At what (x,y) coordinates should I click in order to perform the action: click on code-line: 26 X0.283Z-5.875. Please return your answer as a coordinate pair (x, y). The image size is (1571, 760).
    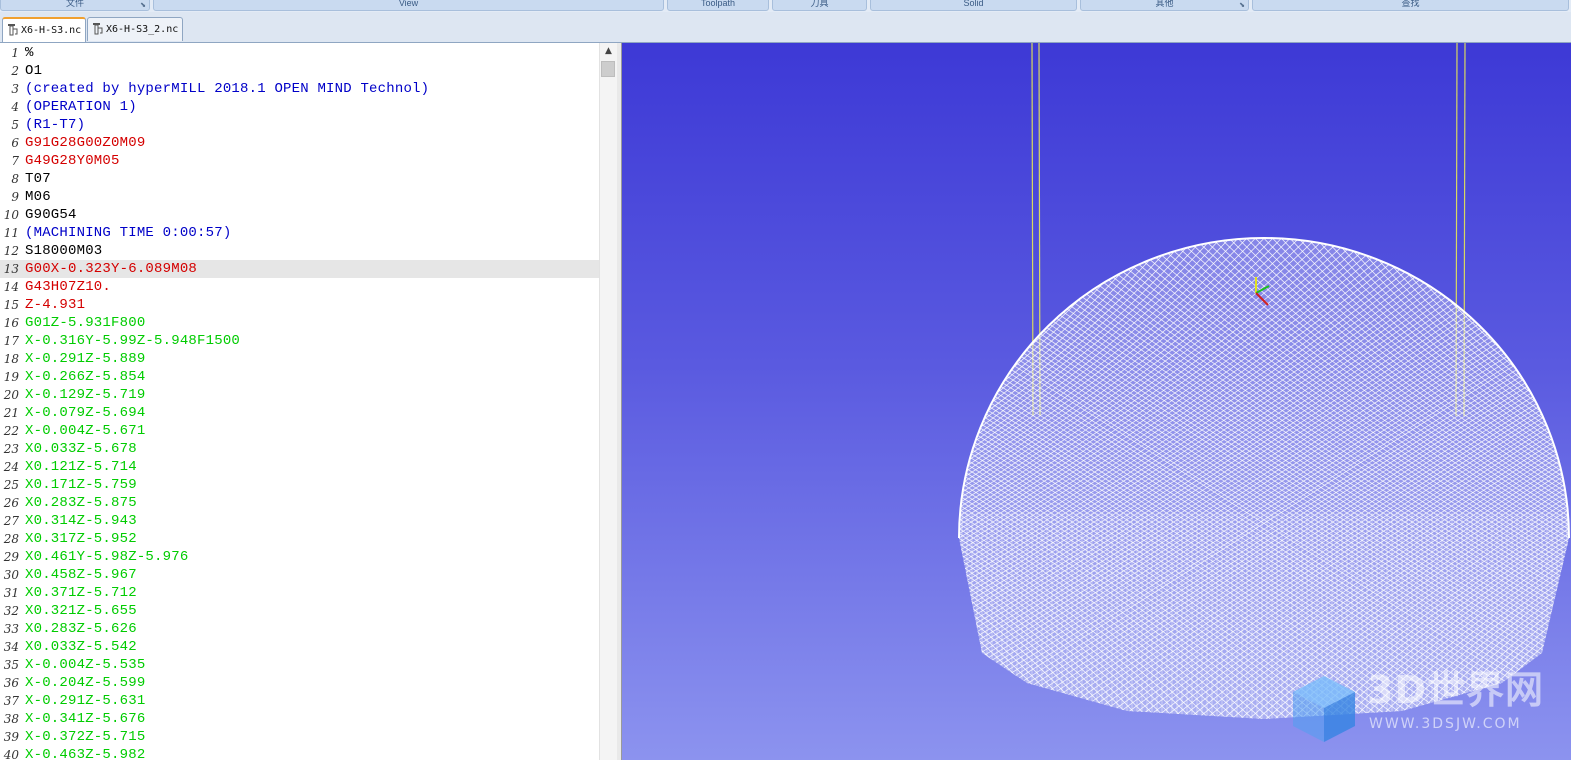
    Looking at the image, I should click on (299, 503).